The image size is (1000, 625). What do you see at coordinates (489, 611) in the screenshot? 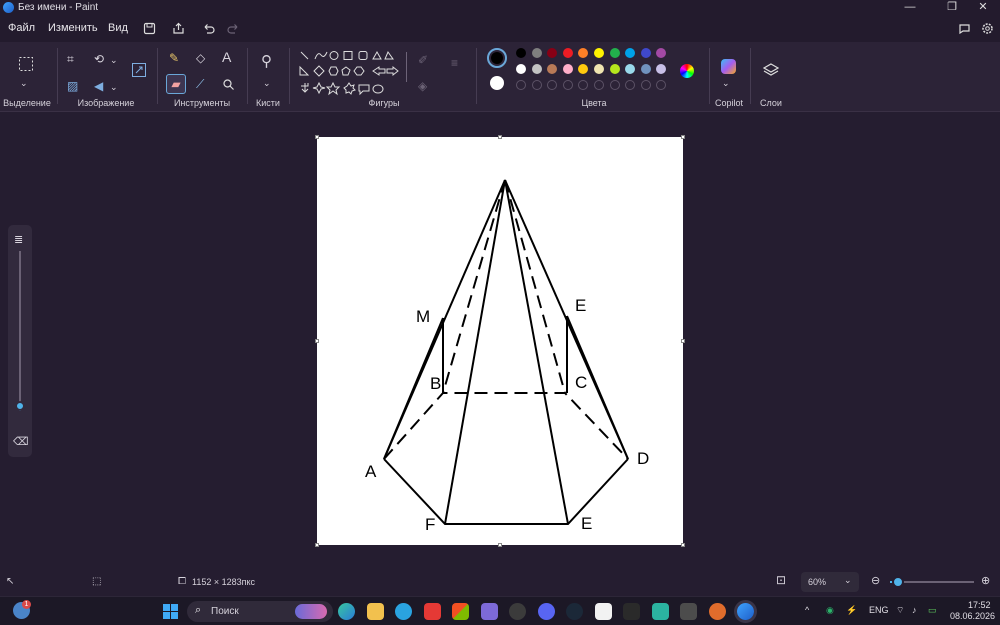
I see `calendar-app-icon` at bounding box center [489, 611].